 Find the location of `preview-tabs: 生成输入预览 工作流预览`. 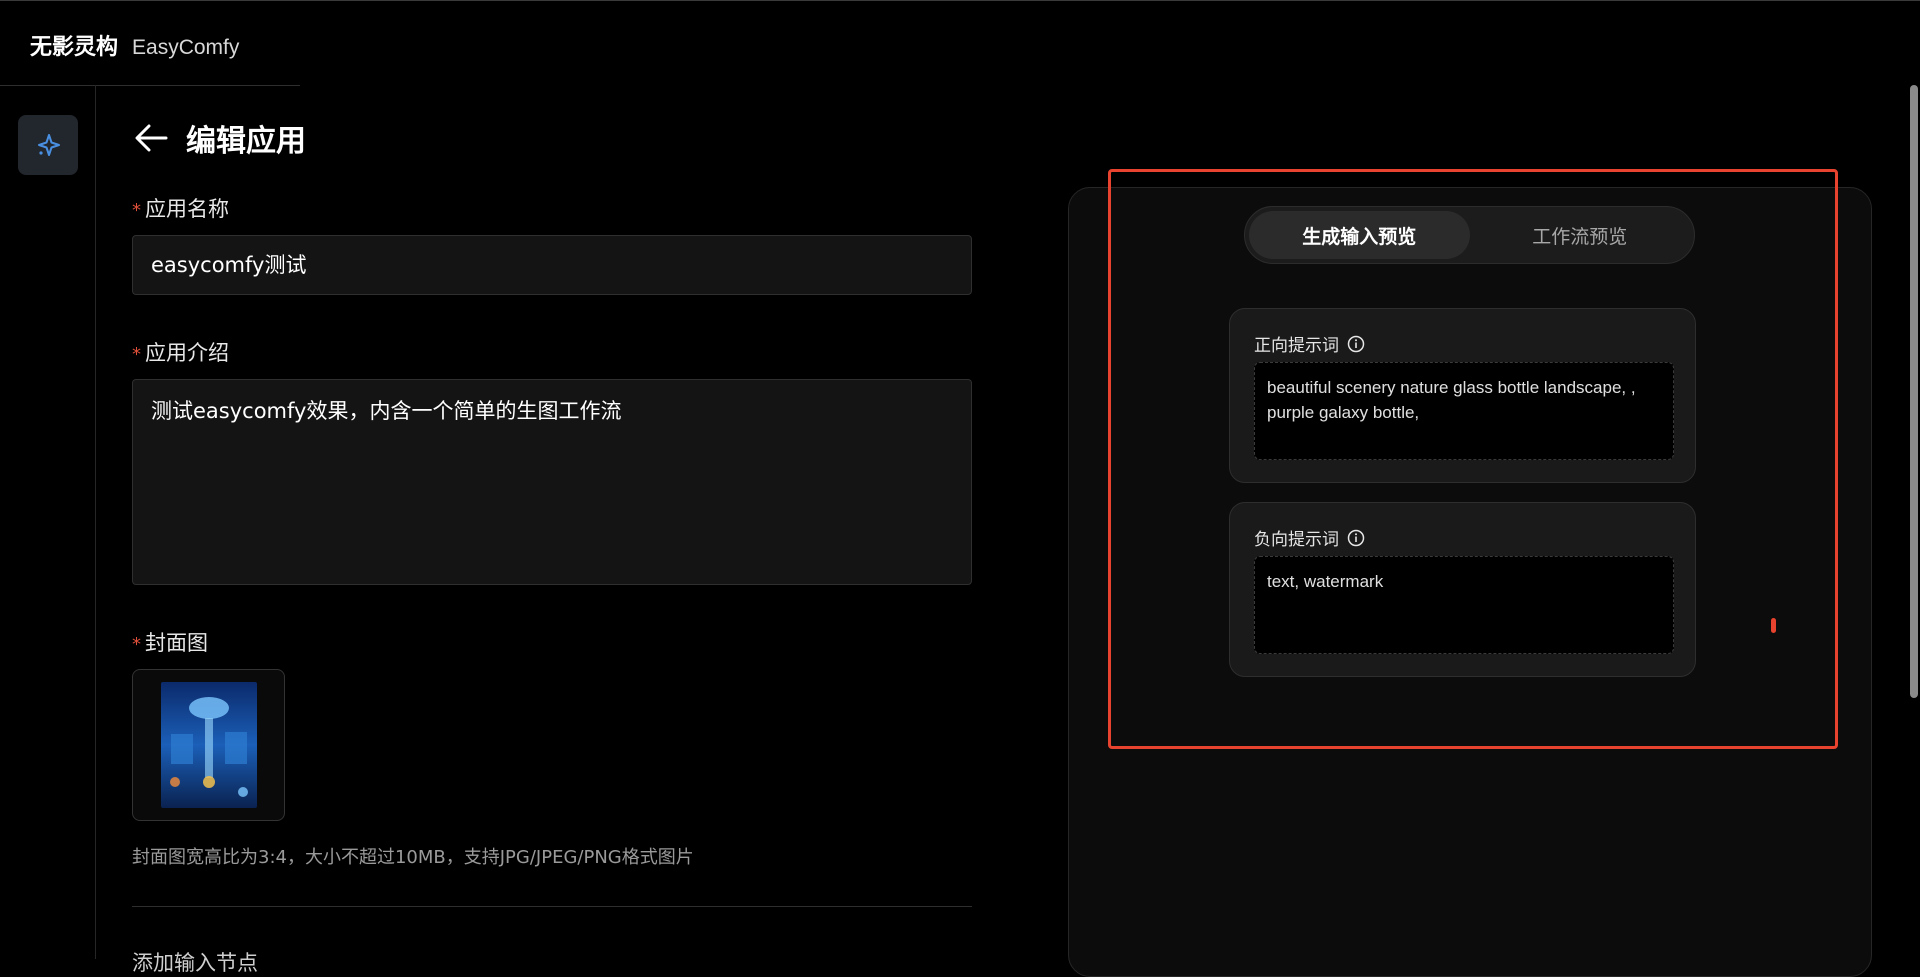

preview-tabs: 生成输入预览 工作流预览 is located at coordinates (1469, 235).